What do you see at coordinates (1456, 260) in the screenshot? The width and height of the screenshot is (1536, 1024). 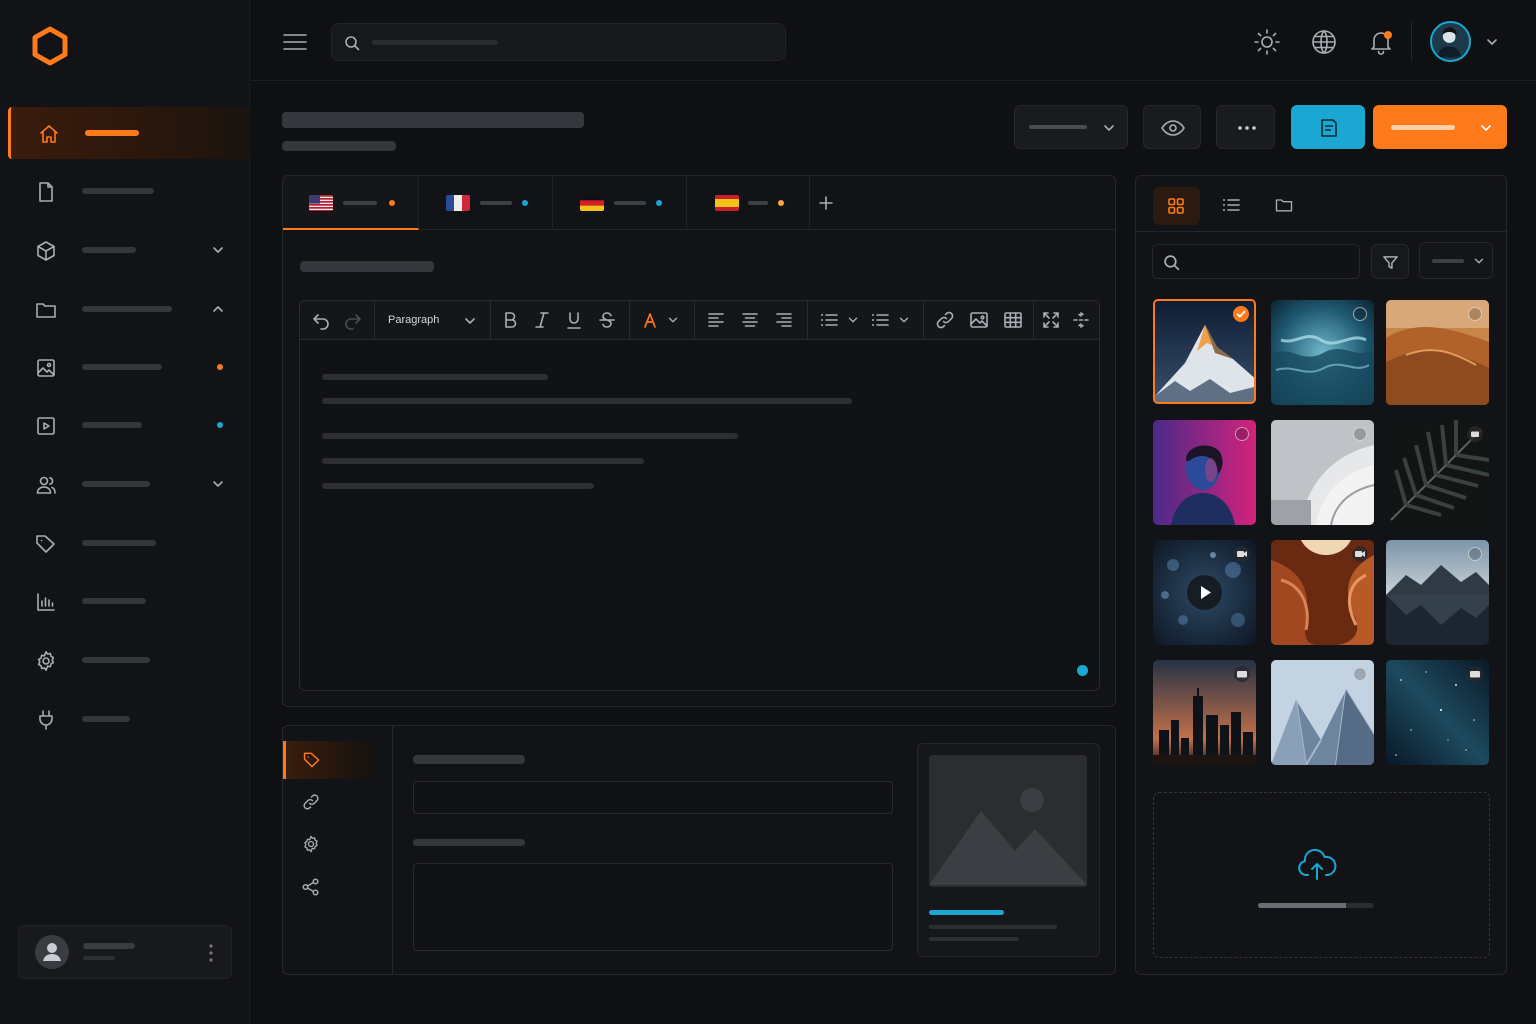 I see `sort-select` at bounding box center [1456, 260].